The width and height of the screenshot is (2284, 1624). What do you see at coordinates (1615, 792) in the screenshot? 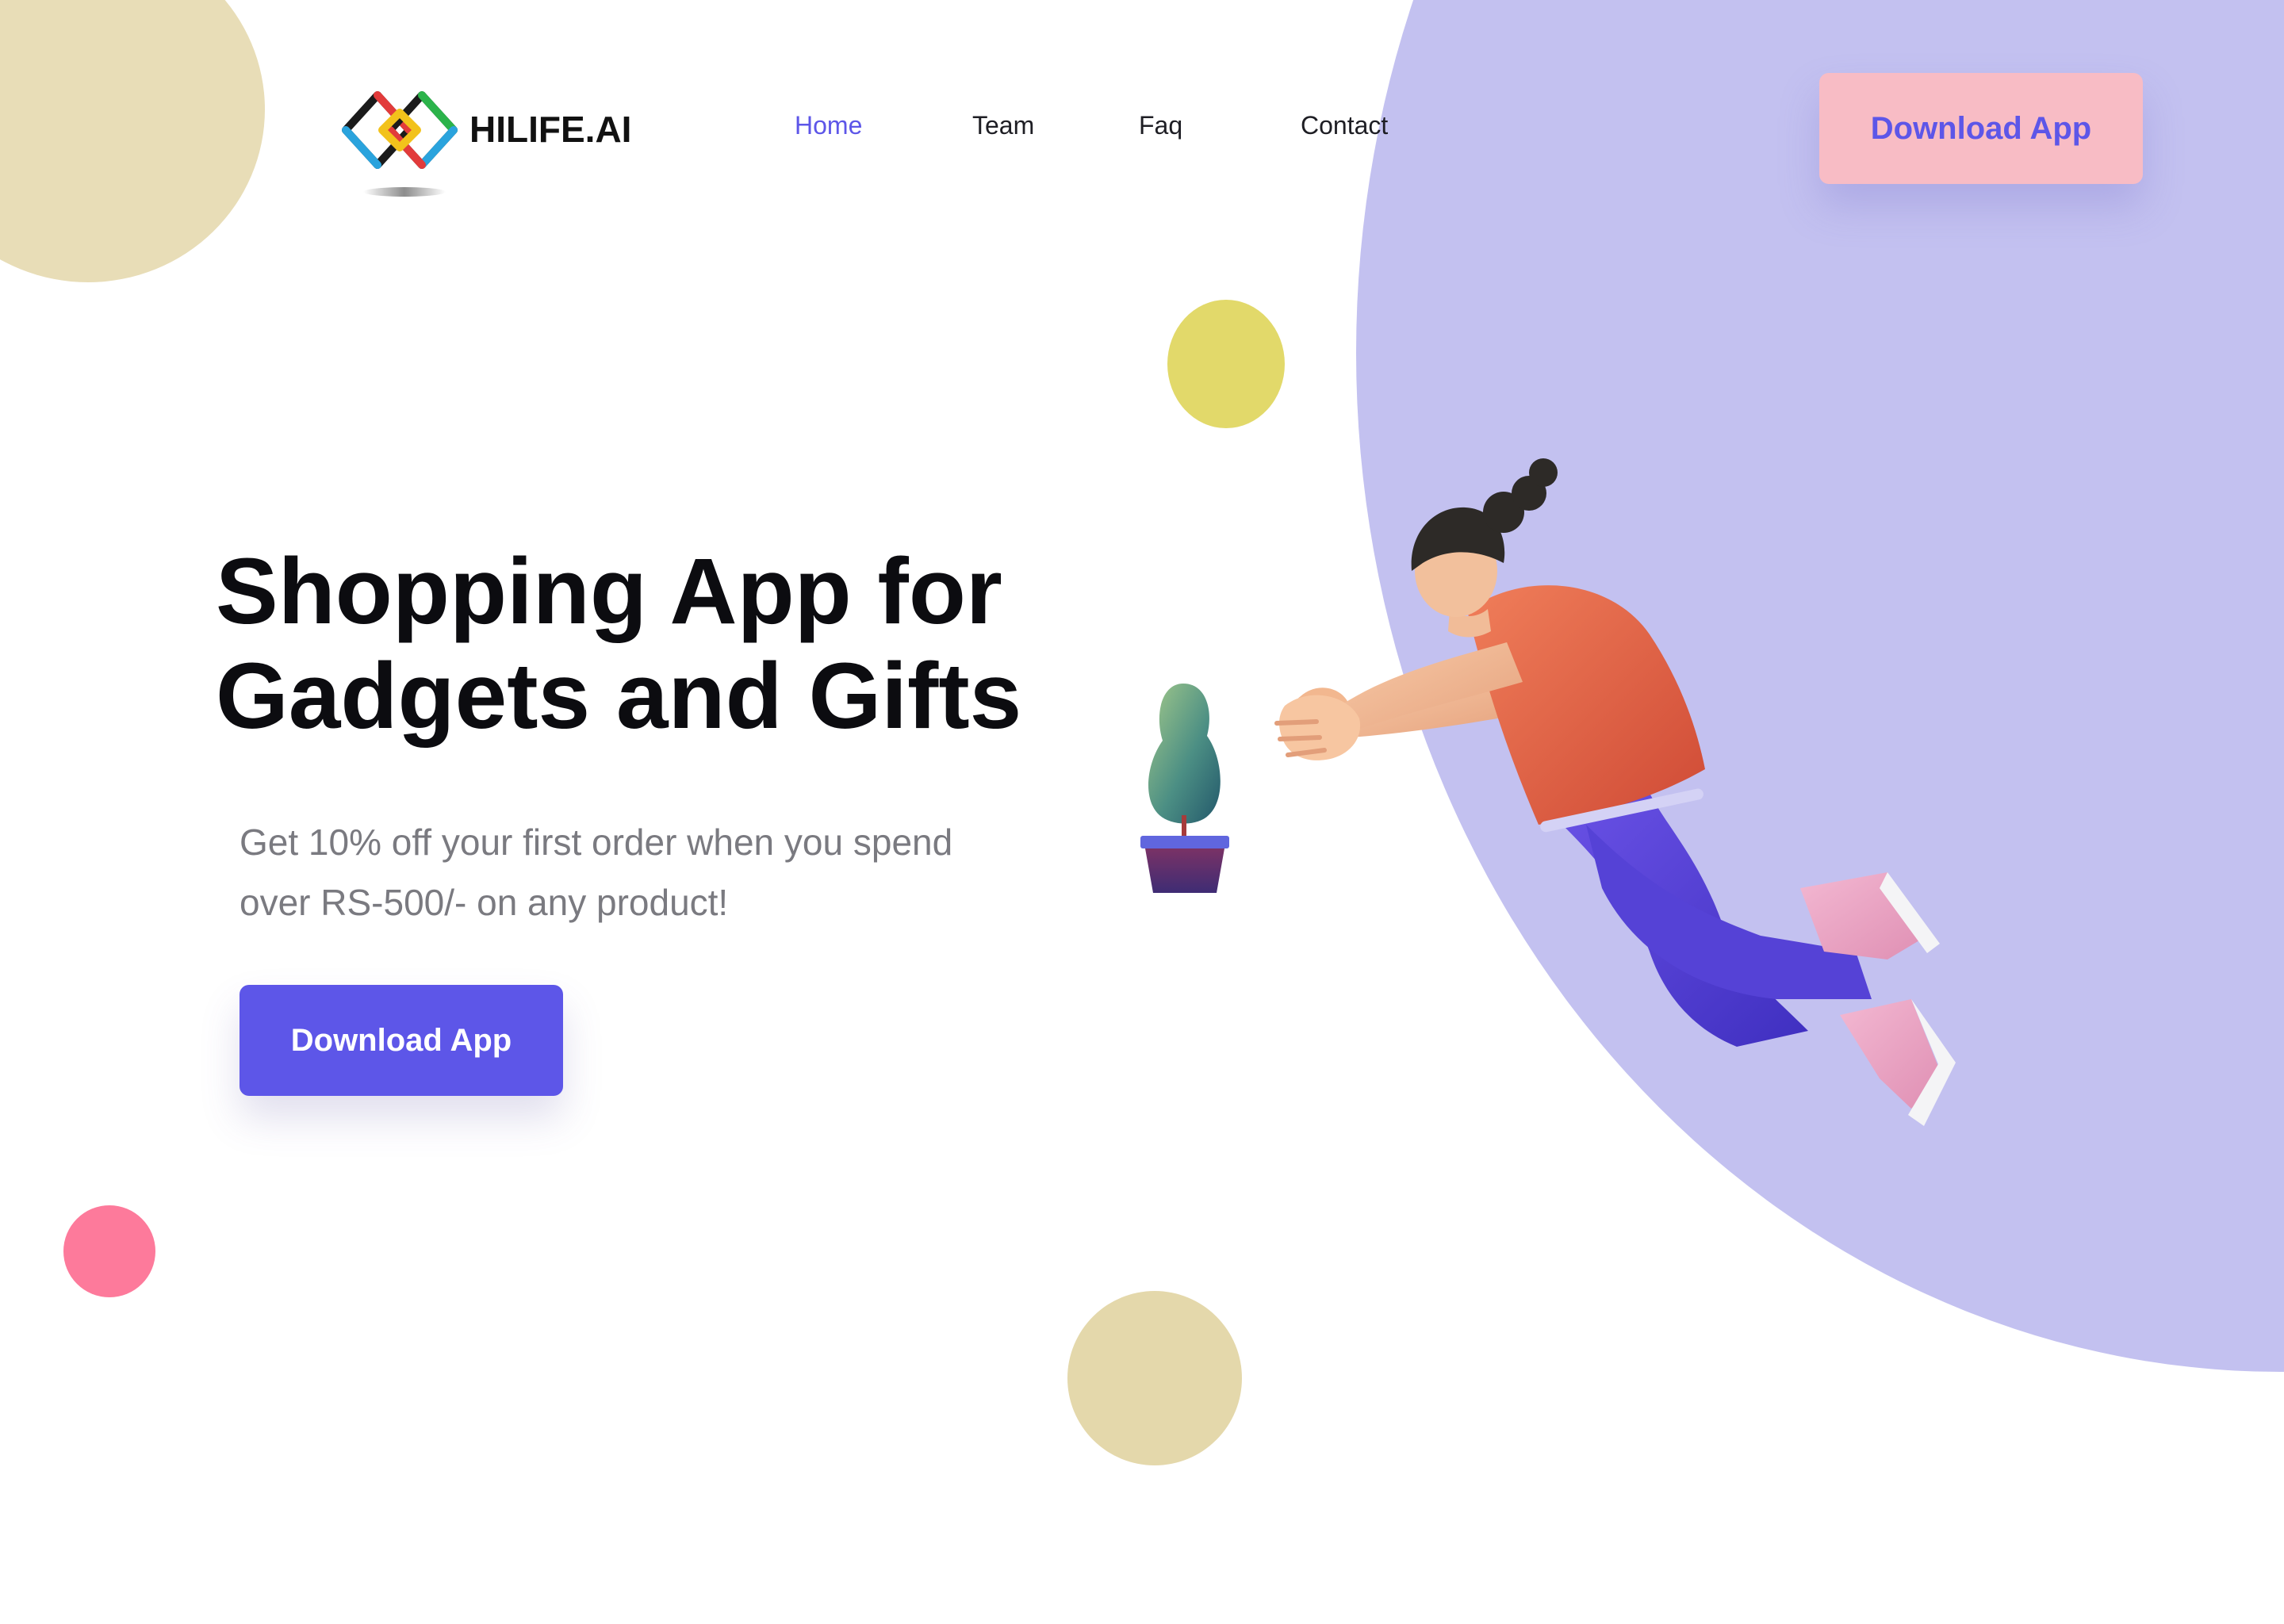
I see `flying-person-illustration` at bounding box center [1615, 792].